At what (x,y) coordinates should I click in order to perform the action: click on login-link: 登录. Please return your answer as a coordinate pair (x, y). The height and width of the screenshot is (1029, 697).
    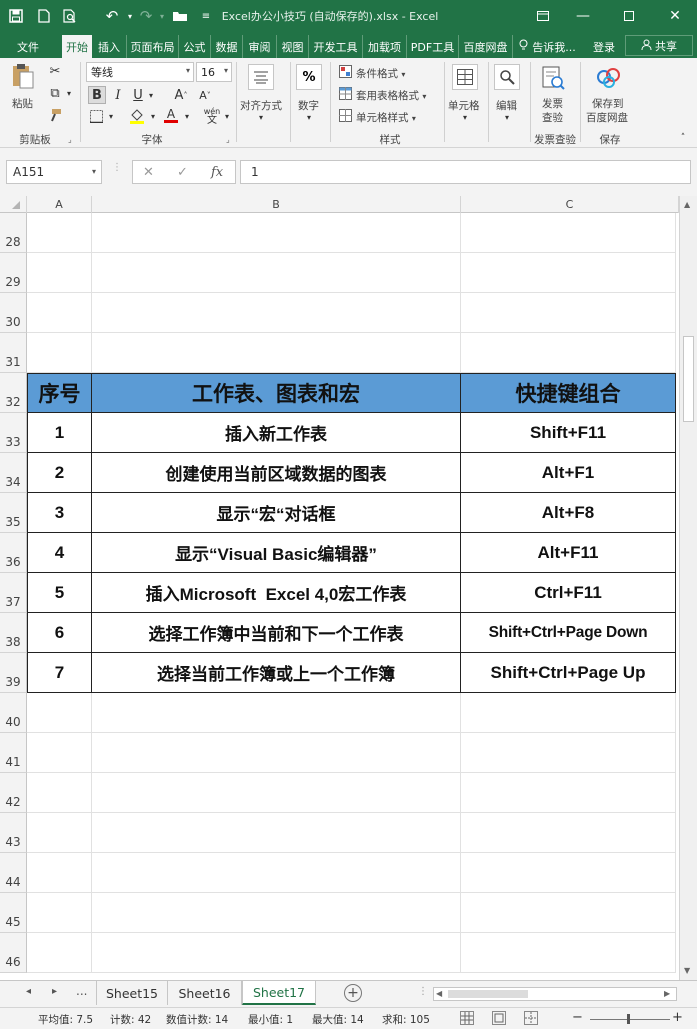
    Looking at the image, I should click on (604, 46).